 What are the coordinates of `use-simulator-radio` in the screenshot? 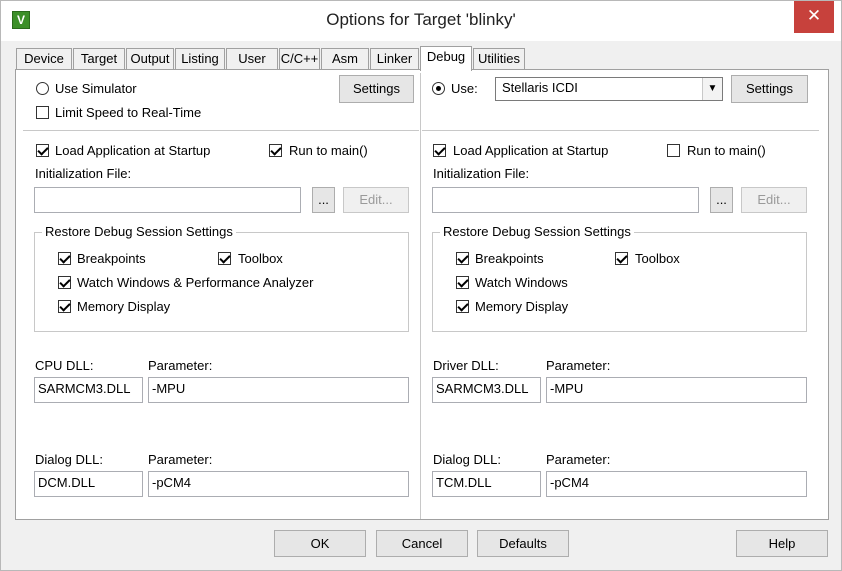 It's located at (42, 88).